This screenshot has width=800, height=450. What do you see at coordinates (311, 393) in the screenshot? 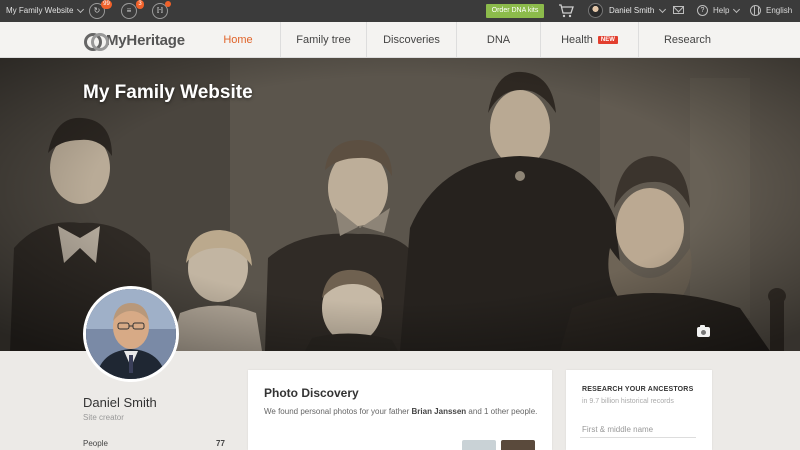
I see `card-title: Photo Discovery` at bounding box center [311, 393].